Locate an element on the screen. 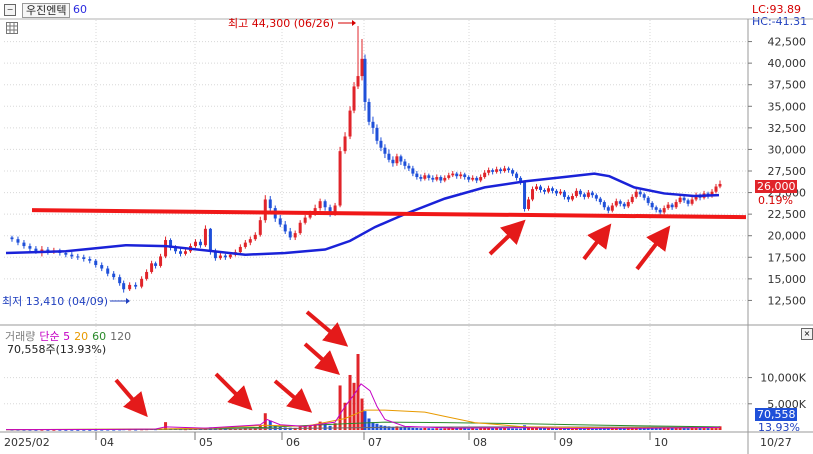  x-tick-label: 10 is located at coordinates (661, 442).